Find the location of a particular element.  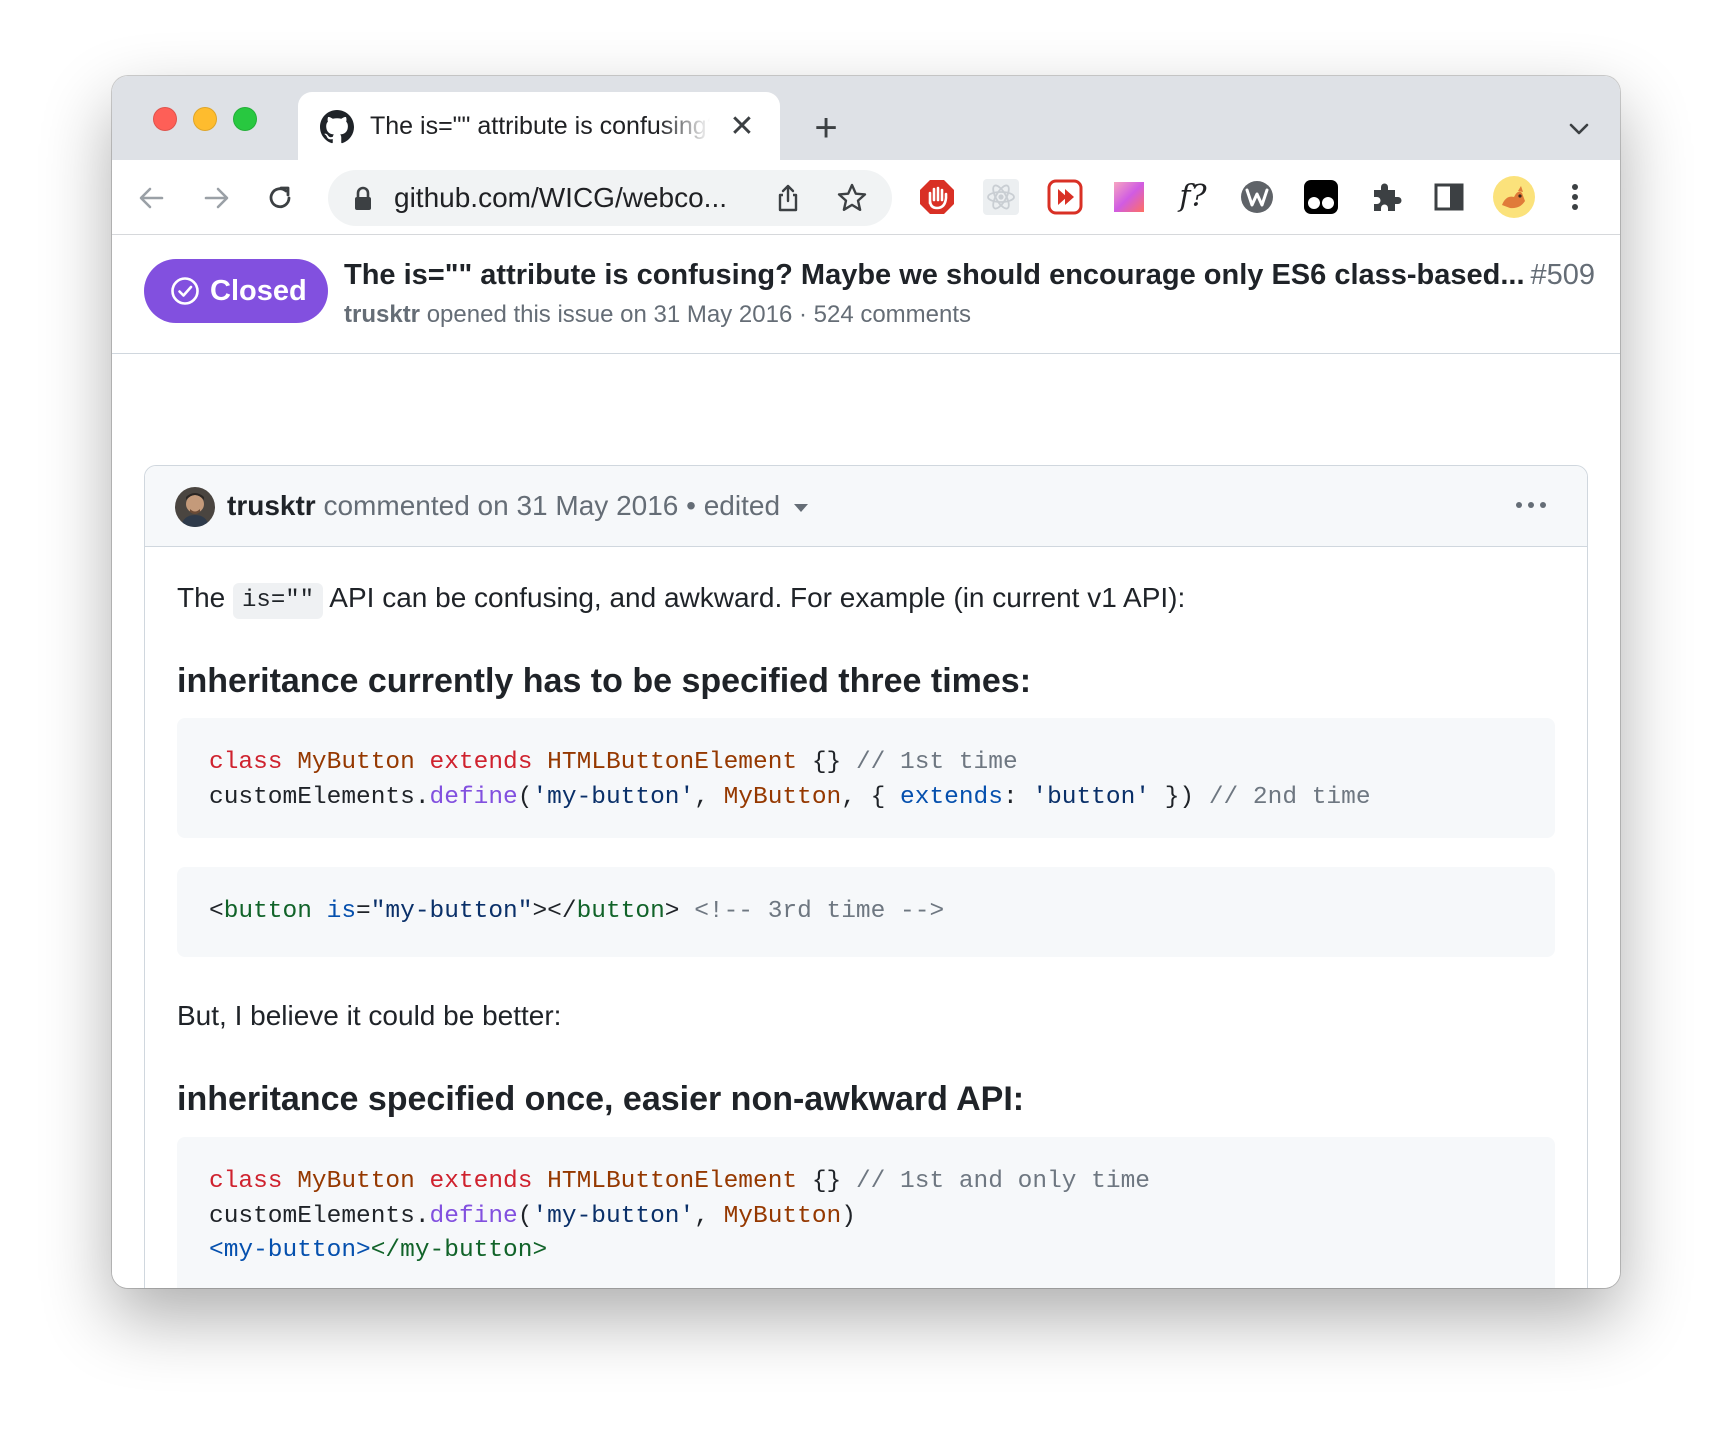

code-comment: <!-- 3rd time --> is located at coordinates (819, 911).